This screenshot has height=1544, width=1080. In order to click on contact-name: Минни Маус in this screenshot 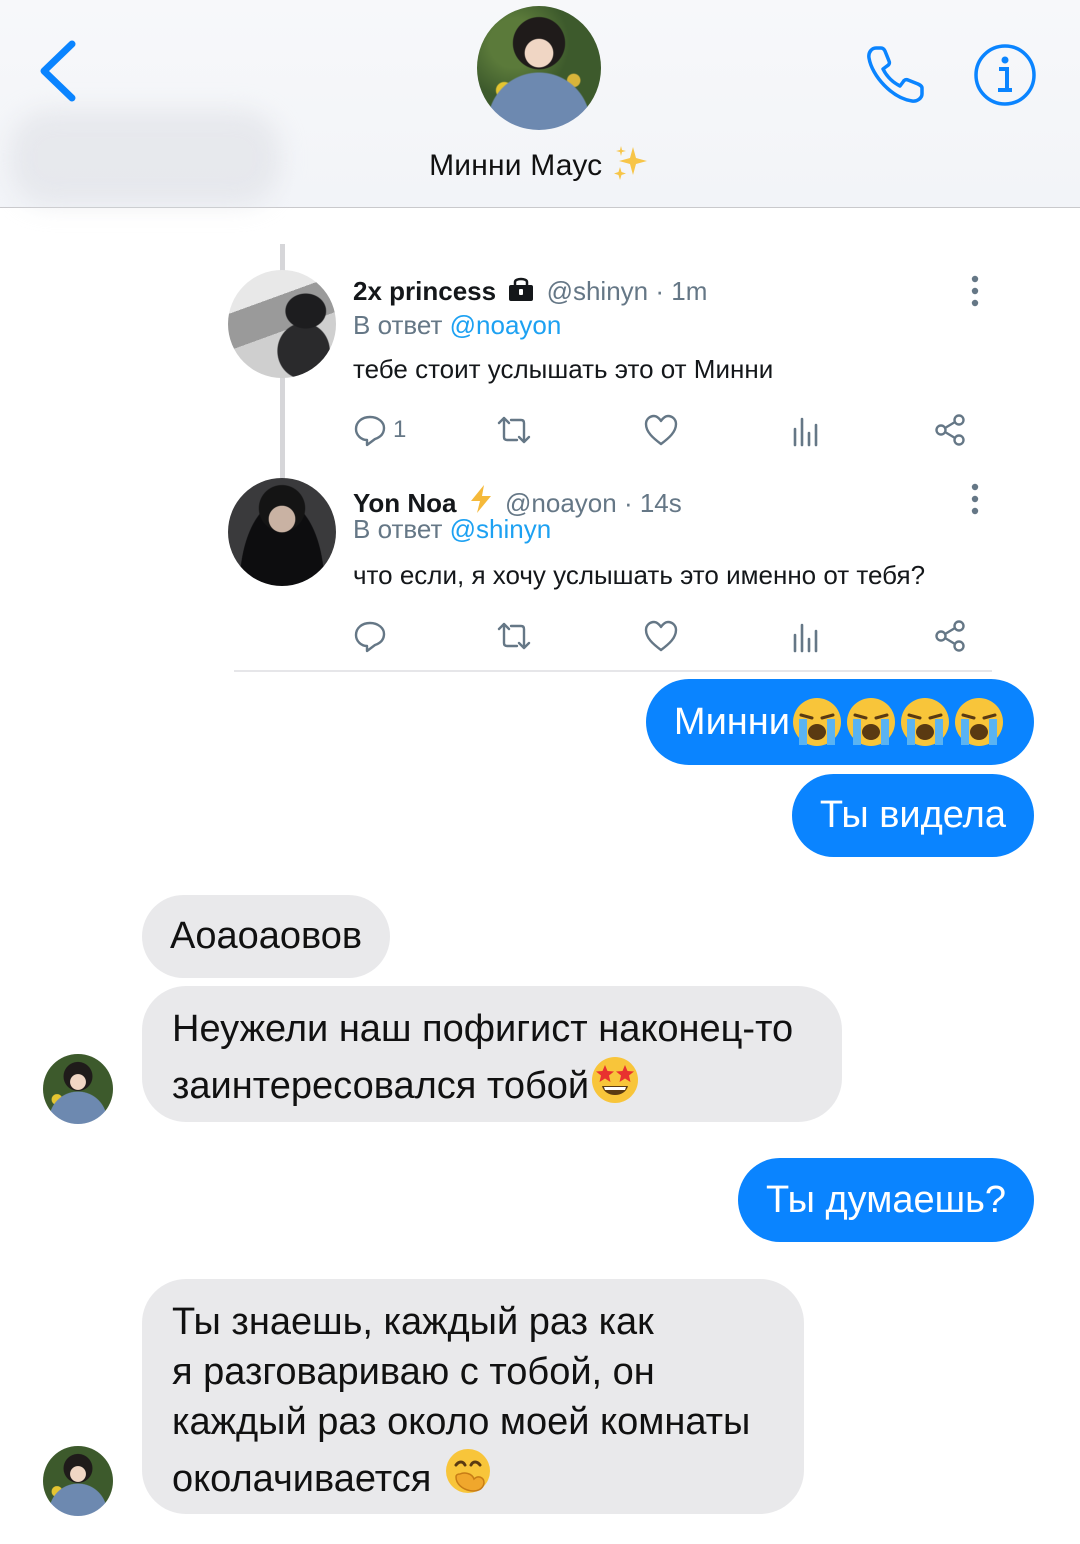, I will do `click(540, 163)`.